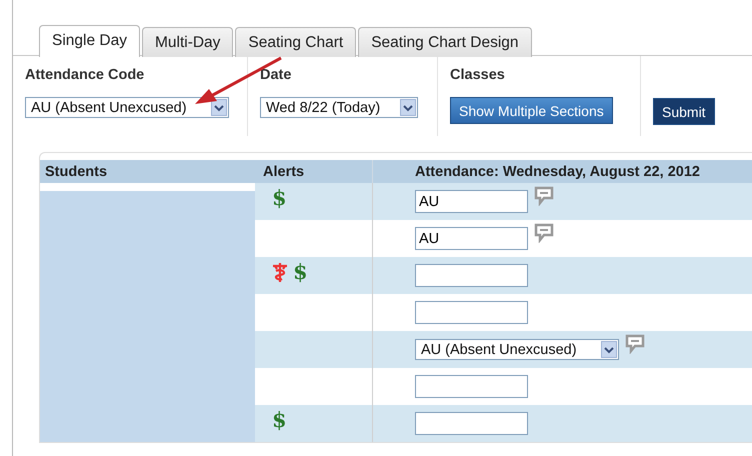  I want to click on date-dropdown: Wed 8/22 (Today), so click(339, 107).